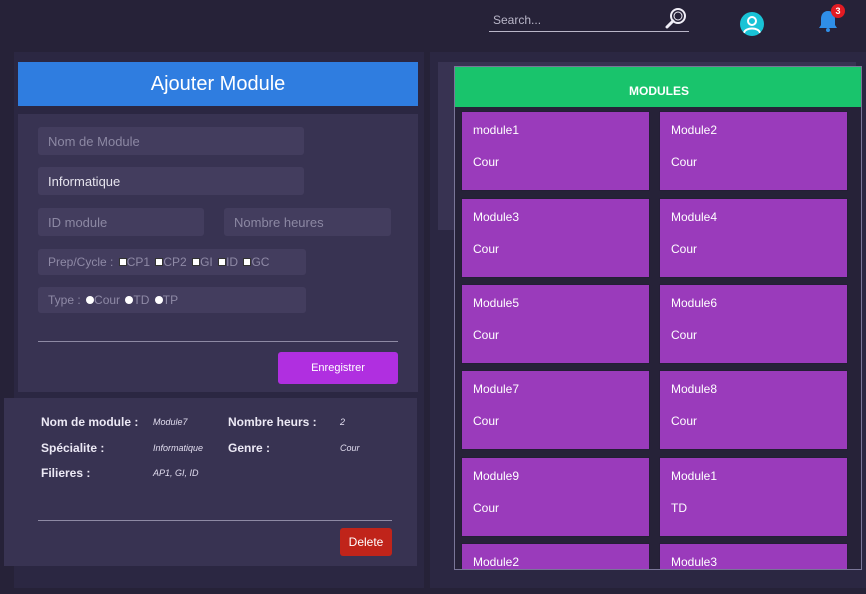  Describe the element at coordinates (176, 473) in the screenshot. I see `detail-filieres-value: AP1, GI, ID` at that location.